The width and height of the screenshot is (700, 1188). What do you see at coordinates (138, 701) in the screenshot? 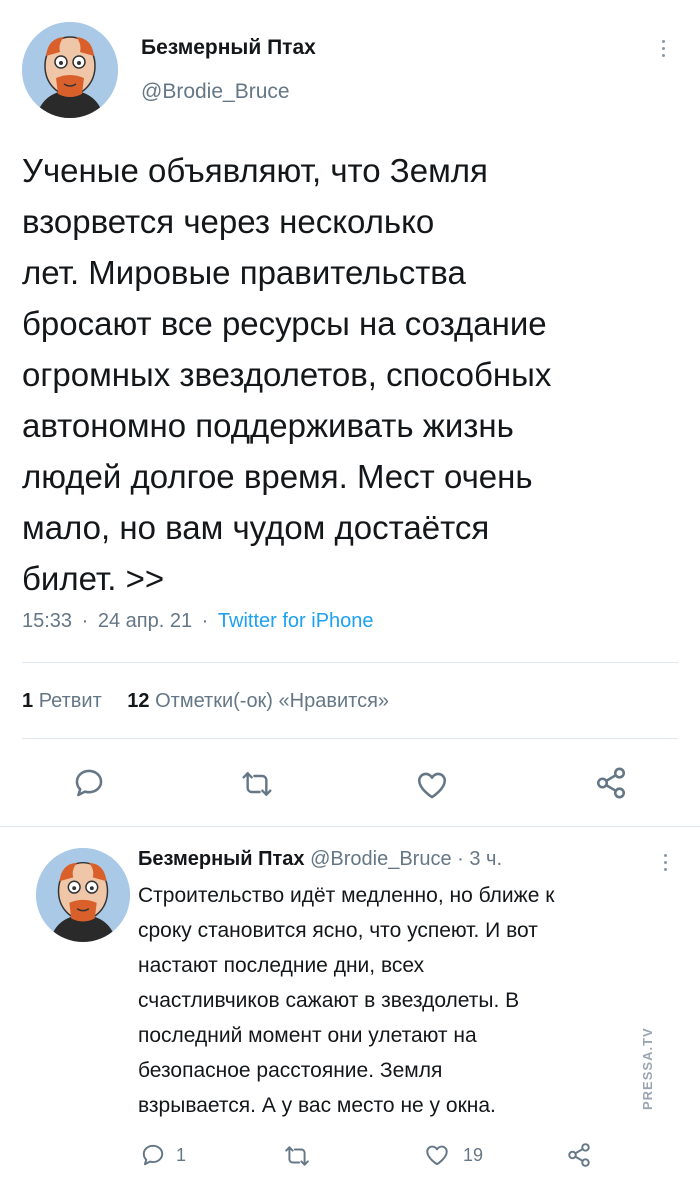
I see `like-count: 12` at bounding box center [138, 701].